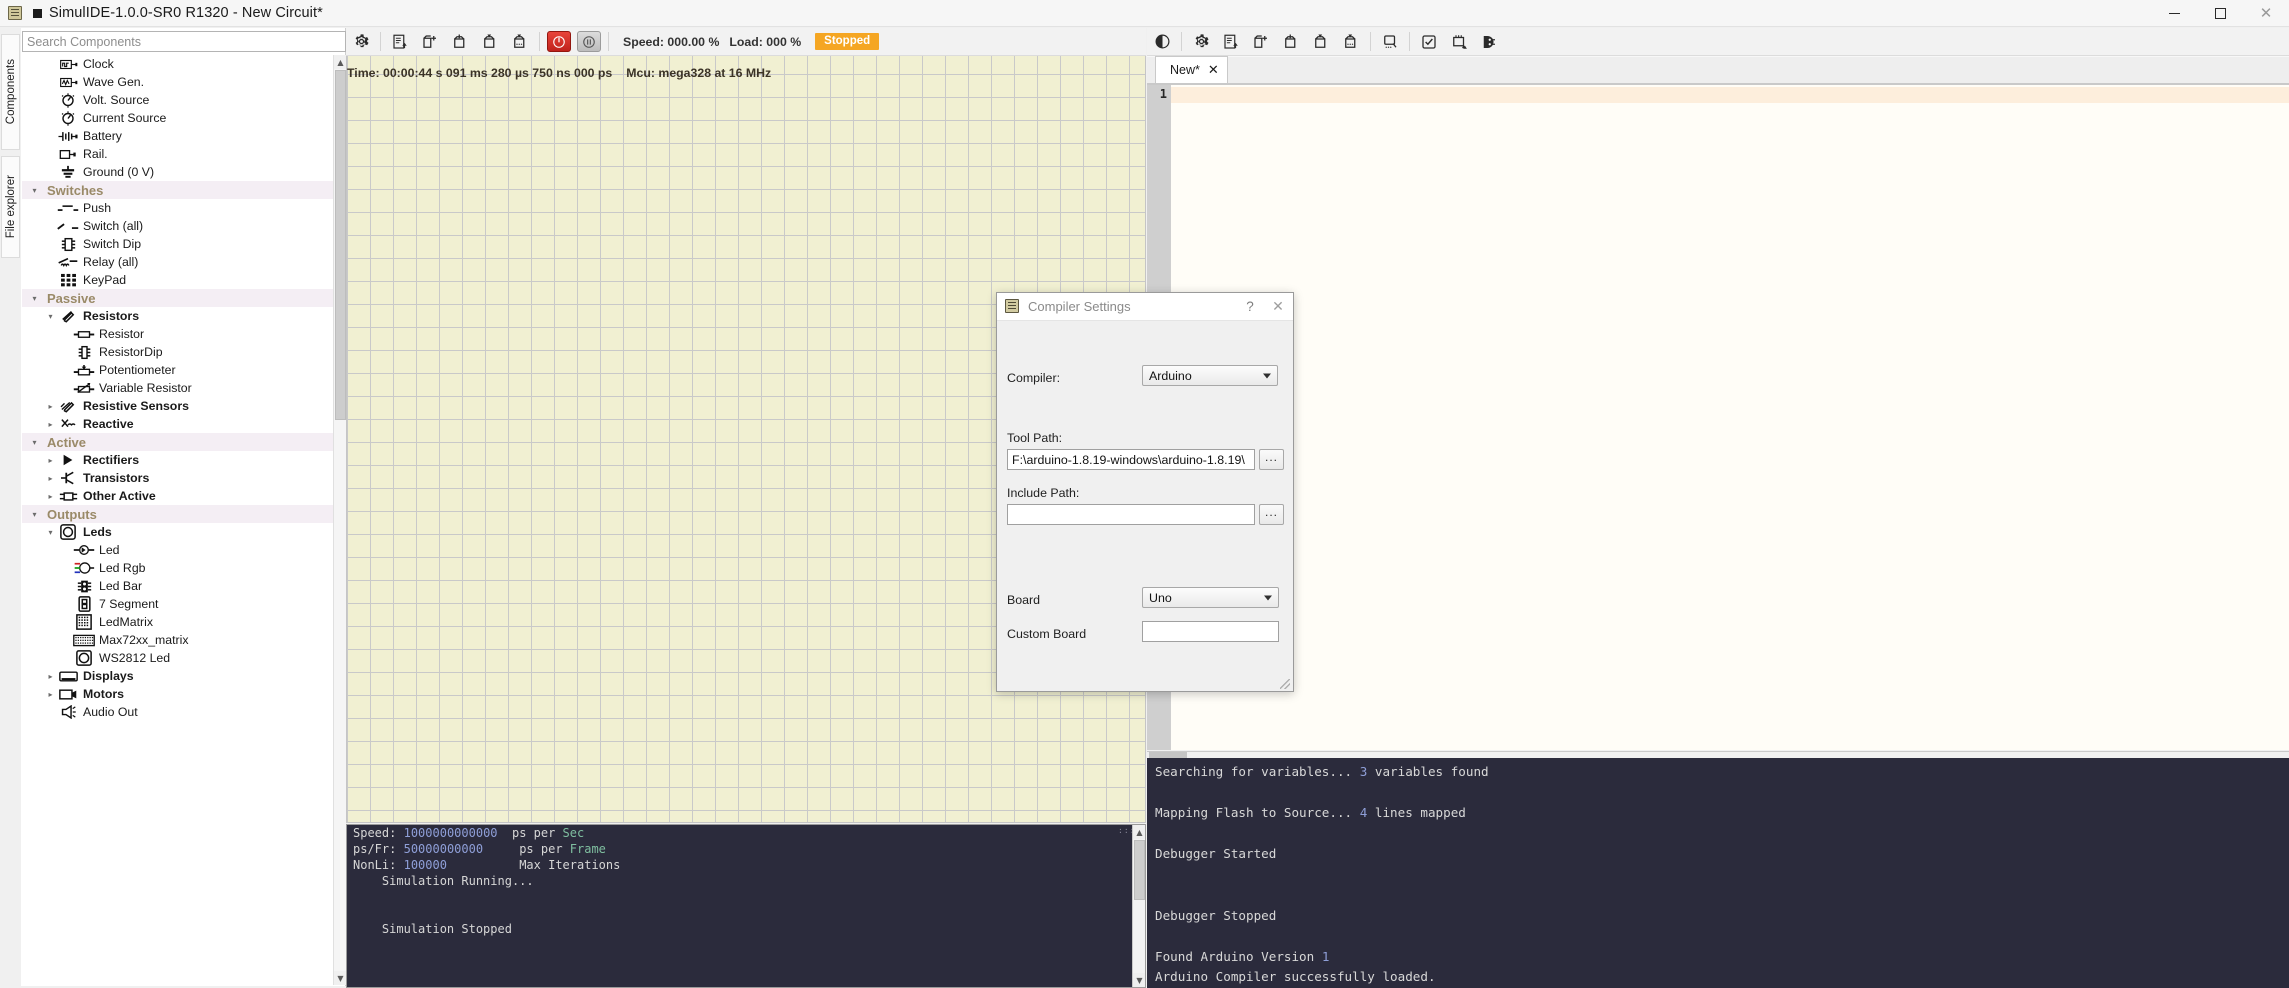  What do you see at coordinates (2220, 13) in the screenshot?
I see `maximize-button` at bounding box center [2220, 13].